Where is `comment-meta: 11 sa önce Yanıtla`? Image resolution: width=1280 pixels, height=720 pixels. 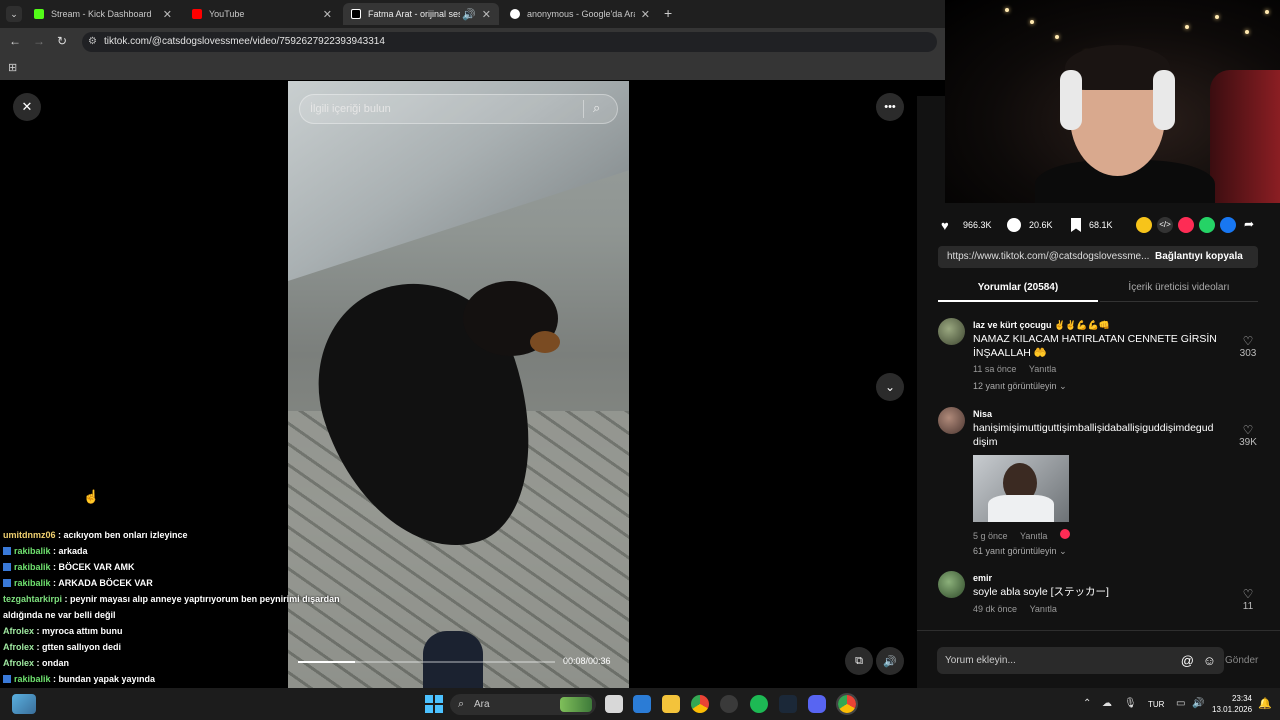
comment-meta: 11 sa önce Yanıtla is located at coordinates (1014, 369).